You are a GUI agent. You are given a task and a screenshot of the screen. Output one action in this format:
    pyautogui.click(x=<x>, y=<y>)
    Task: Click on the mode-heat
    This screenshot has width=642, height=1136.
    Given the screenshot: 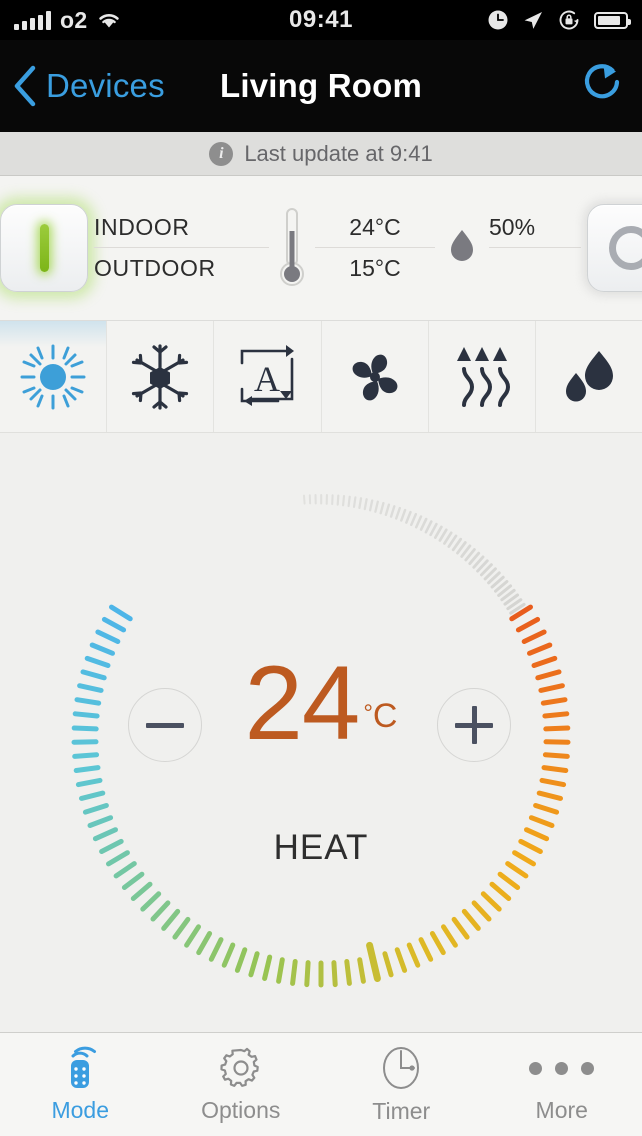 What is the action you would take?
    pyautogui.click(x=482, y=376)
    